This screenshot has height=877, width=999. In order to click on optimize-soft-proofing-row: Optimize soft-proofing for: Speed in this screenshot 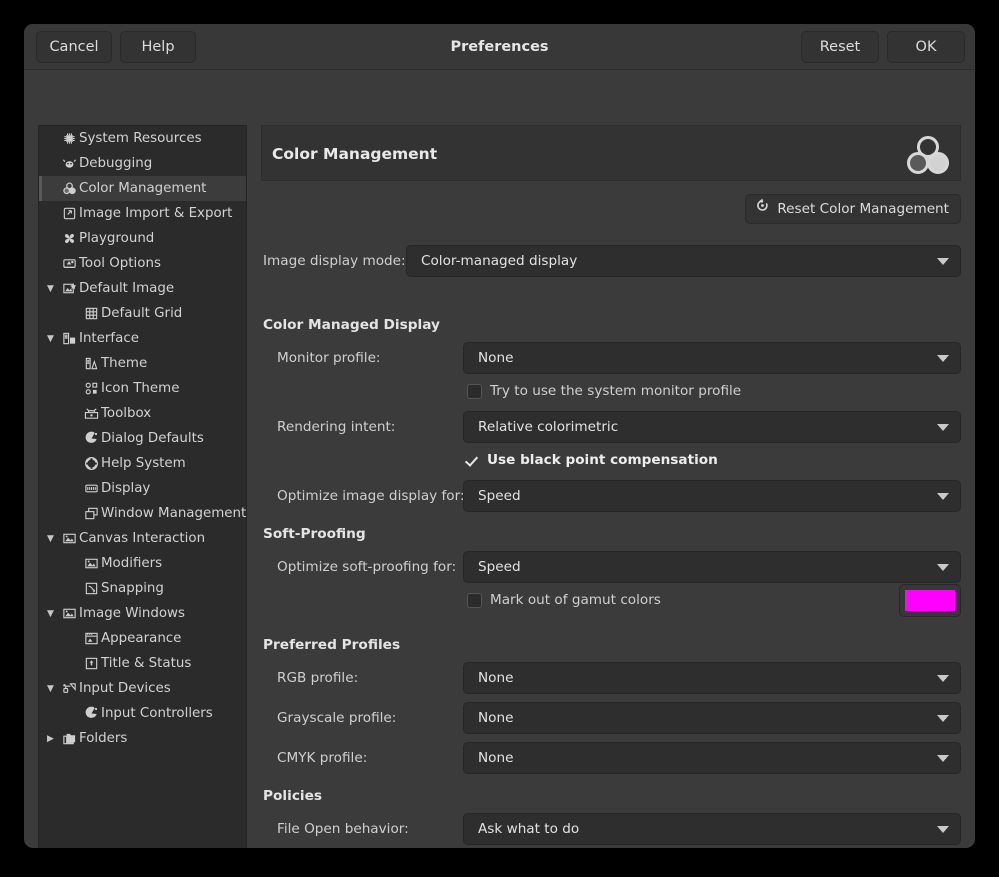, I will do `click(611, 567)`.